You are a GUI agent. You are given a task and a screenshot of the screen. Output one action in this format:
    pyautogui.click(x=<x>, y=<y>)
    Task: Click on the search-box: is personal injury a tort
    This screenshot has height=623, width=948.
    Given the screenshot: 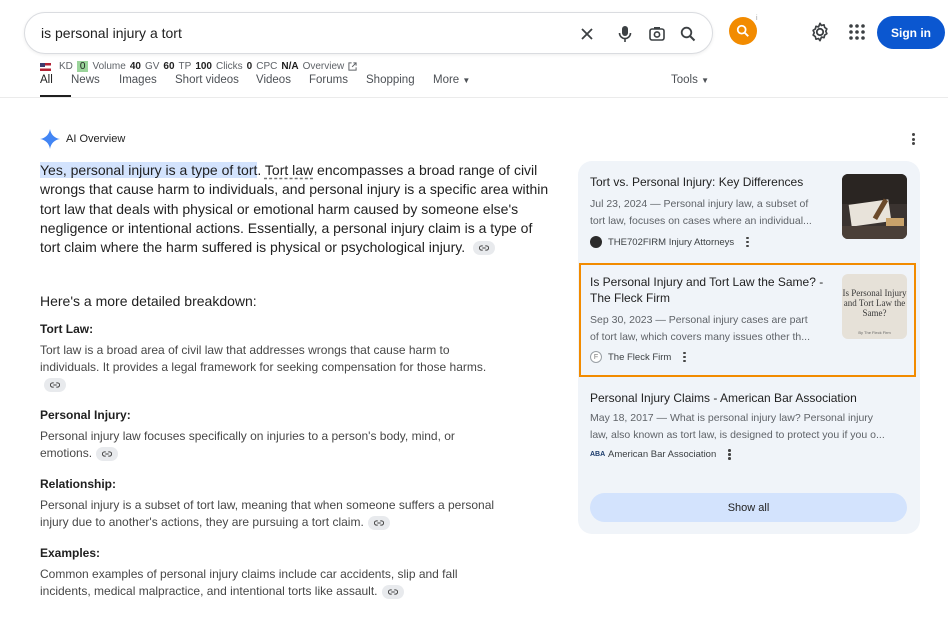 What is the action you would take?
    pyautogui.click(x=368, y=33)
    